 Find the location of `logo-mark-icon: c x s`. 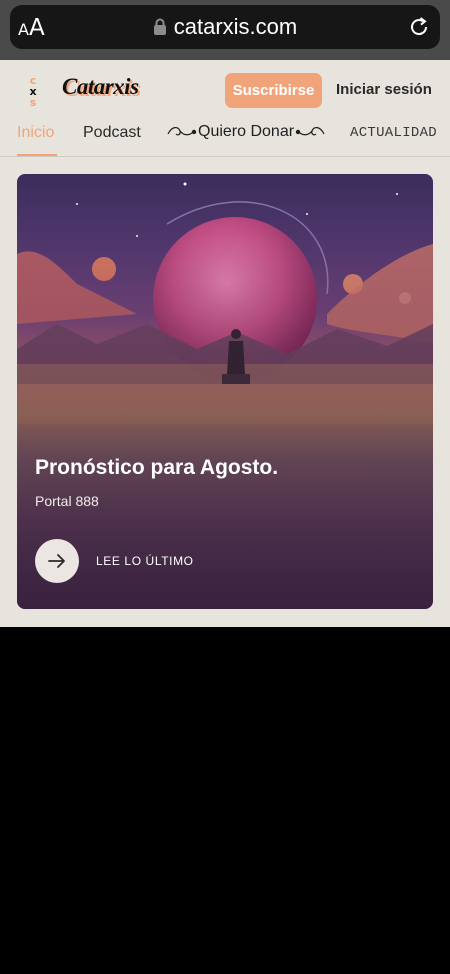

logo-mark-icon: c x s is located at coordinates (33, 91).